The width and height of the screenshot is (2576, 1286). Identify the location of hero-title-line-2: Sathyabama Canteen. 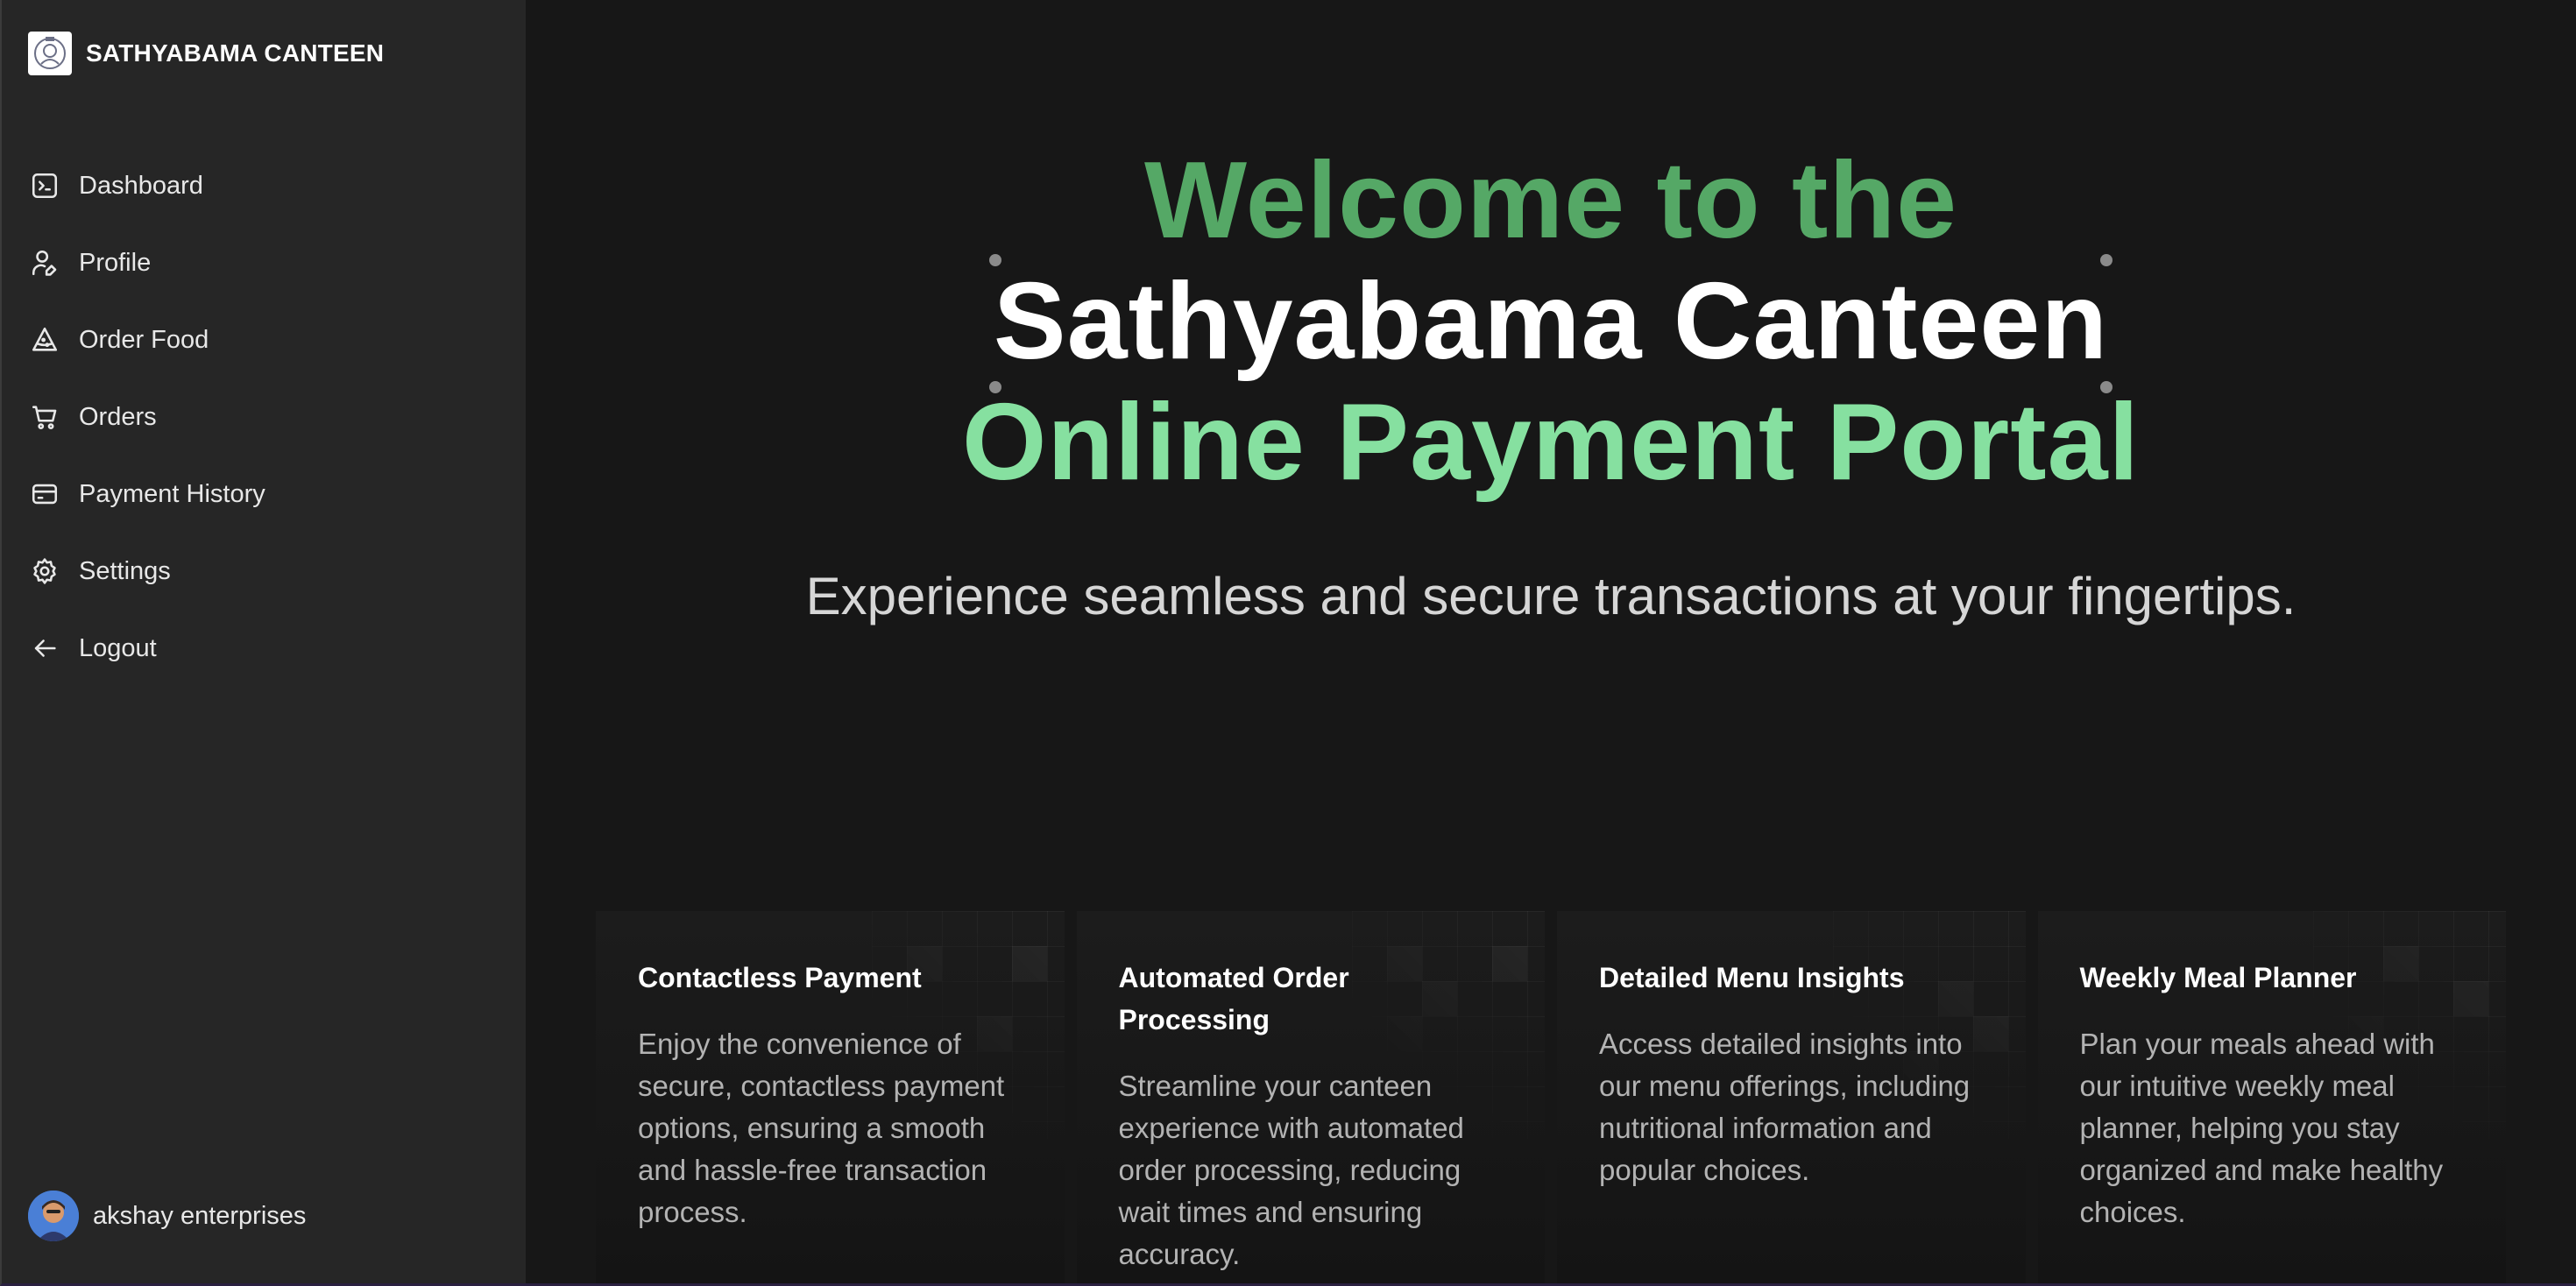
(1551, 321).